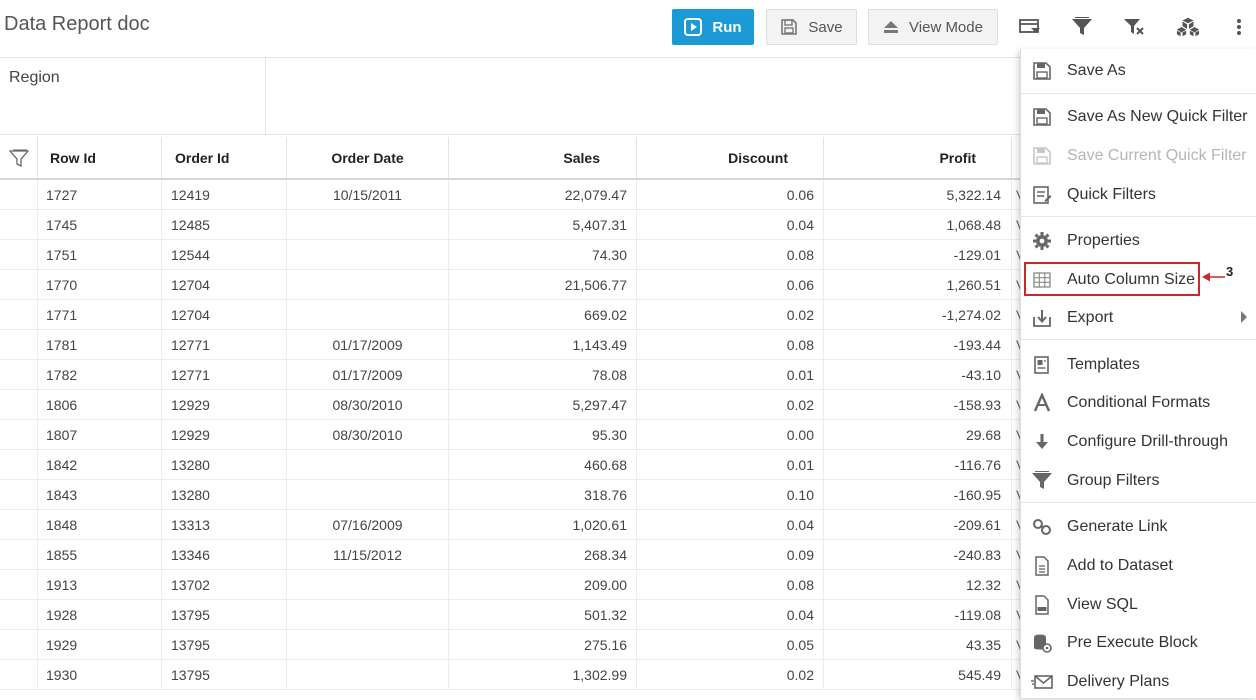 This screenshot has width=1256, height=700. What do you see at coordinates (368, 554) in the screenshot?
I see `cell-order-date: 11/15/2012` at bounding box center [368, 554].